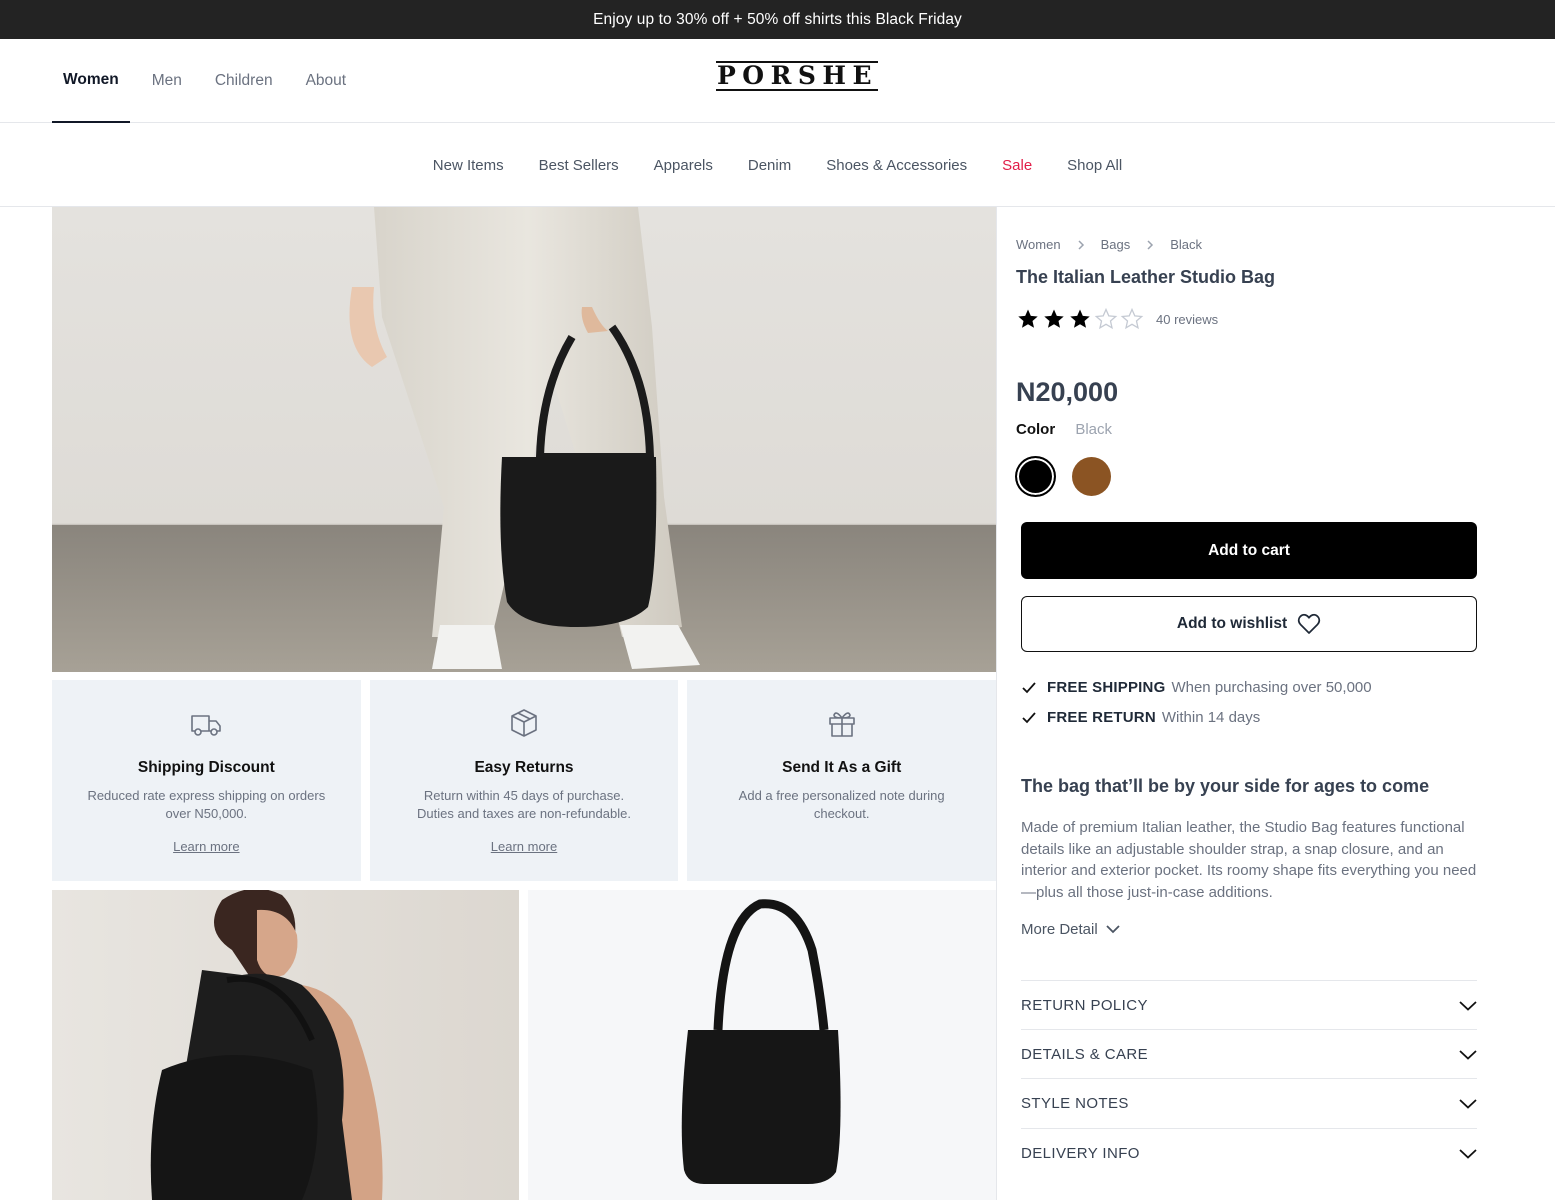 The image size is (1555, 1200). Describe the element at coordinates (1116, 244) in the screenshot. I see `breadcrumb-bags: Bags` at that location.